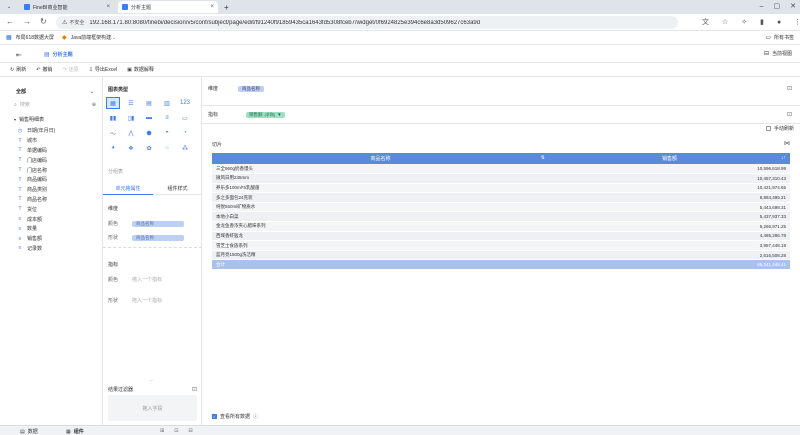 This screenshot has width=800, height=435. What do you see at coordinates (113, 103) in the screenshot?
I see `table-icon: ▦` at bounding box center [113, 103].